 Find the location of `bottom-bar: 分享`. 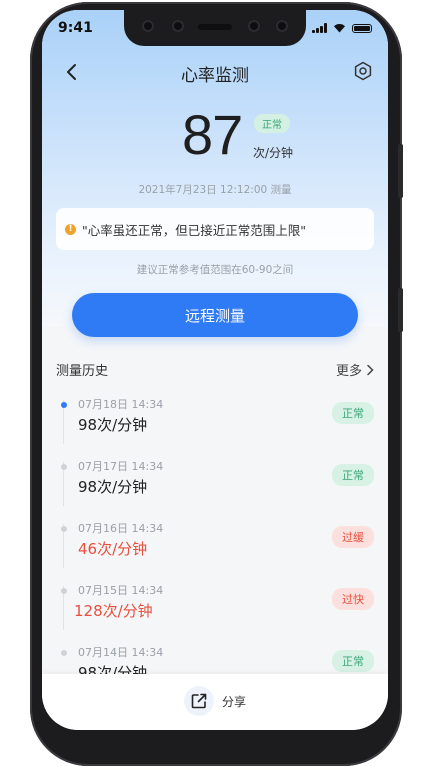

bottom-bar: 分享 is located at coordinates (215, 702).